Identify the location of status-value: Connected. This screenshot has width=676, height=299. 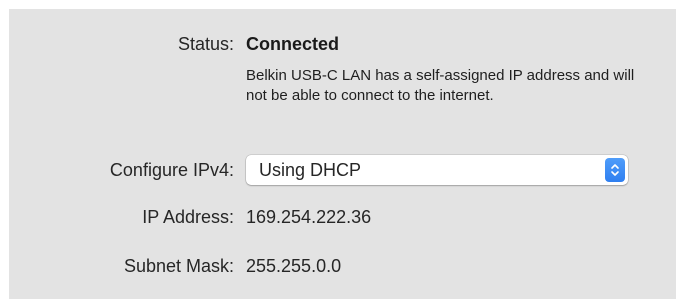
(293, 44).